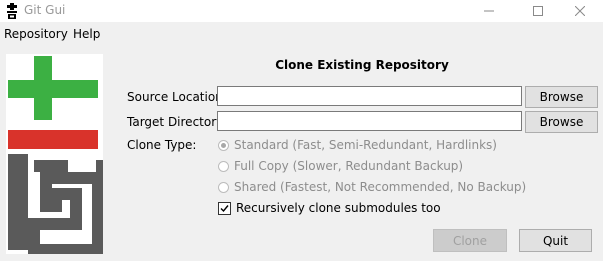  Describe the element at coordinates (223, 166) in the screenshot. I see `full-copy-radio-button` at that location.